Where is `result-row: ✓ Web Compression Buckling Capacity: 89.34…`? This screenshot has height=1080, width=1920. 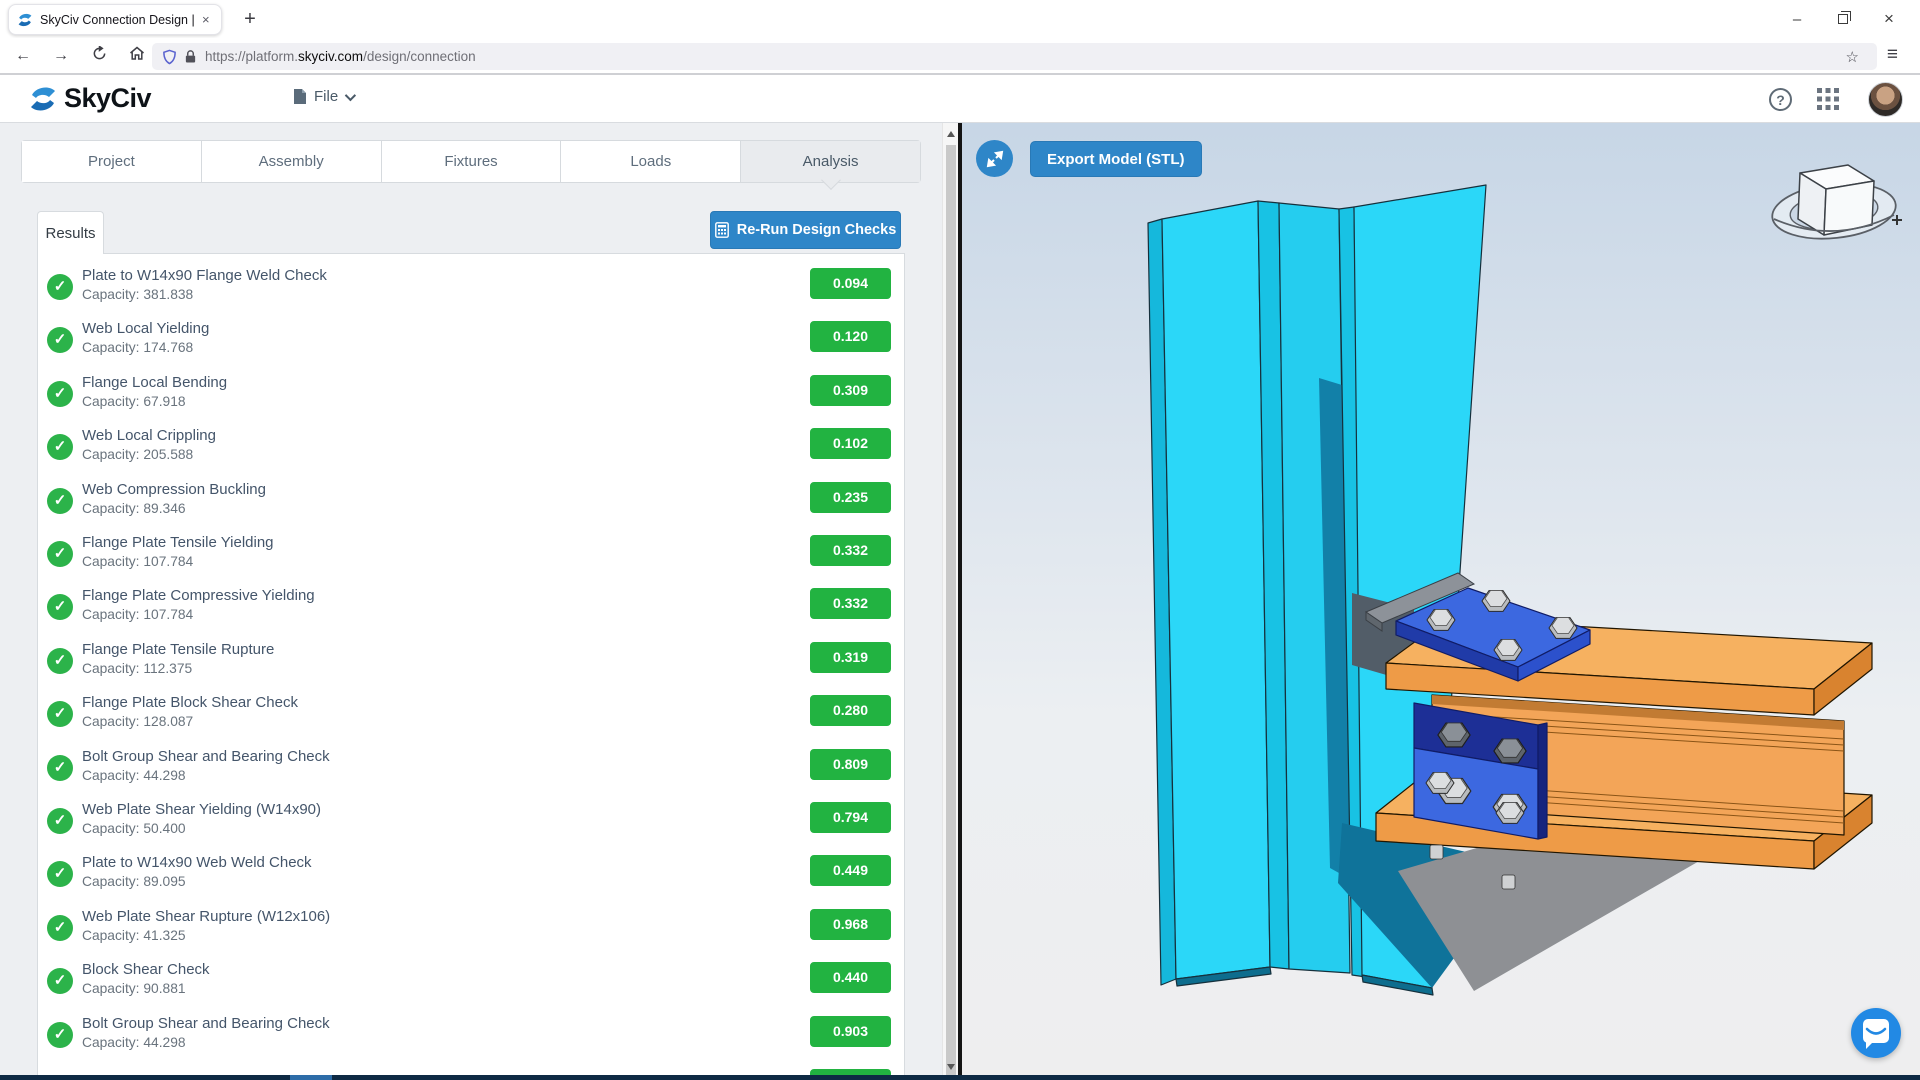 result-row: ✓ Web Compression Buckling Capacity: 89.34… is located at coordinates (471, 504).